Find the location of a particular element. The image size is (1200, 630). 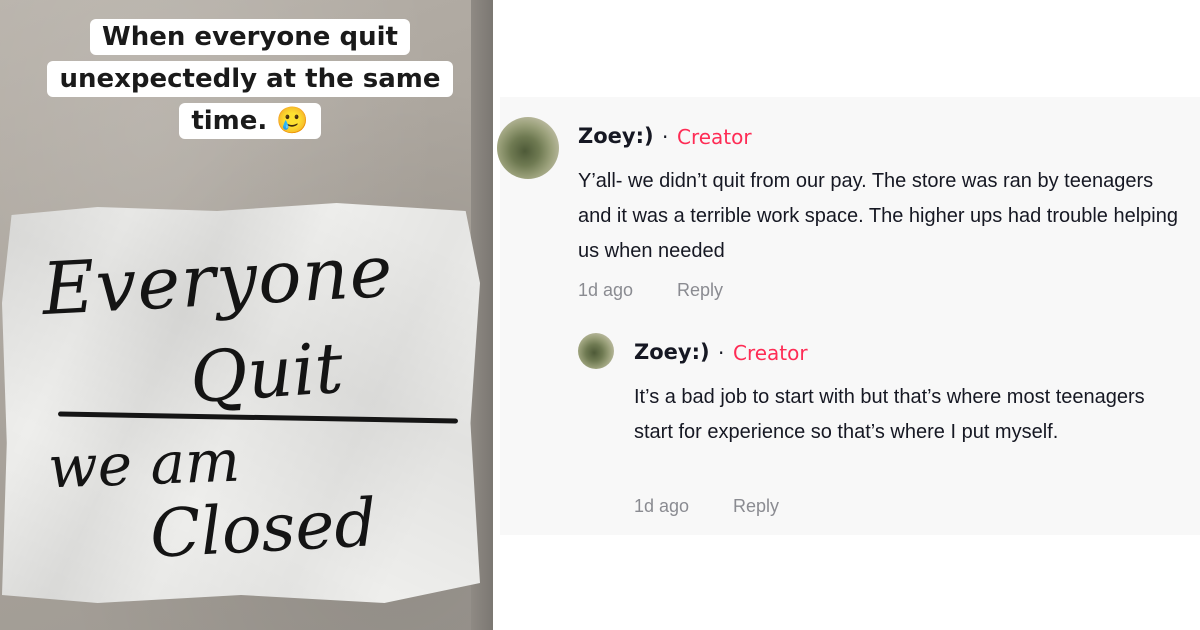

sign-text-we-am: we am is located at coordinates (144, 464).